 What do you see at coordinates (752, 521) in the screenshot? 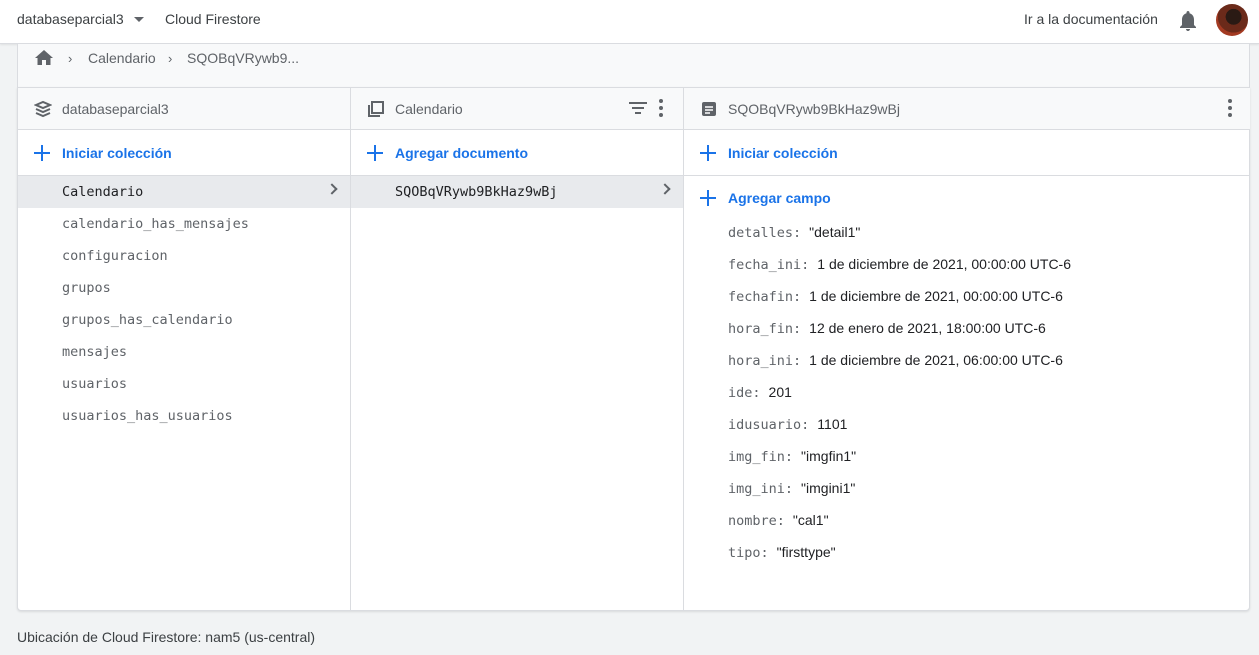
I see `field-key: nombre` at bounding box center [752, 521].